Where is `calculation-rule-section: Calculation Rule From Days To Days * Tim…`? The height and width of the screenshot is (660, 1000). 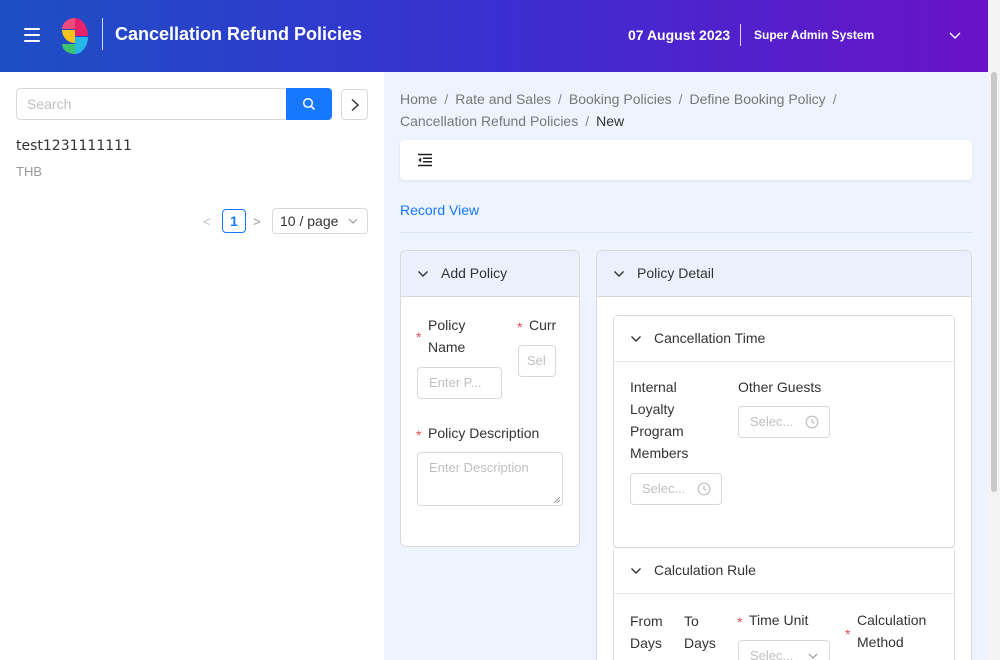 calculation-rule-section: Calculation Rule From Days To Days * Tim… is located at coordinates (784, 603).